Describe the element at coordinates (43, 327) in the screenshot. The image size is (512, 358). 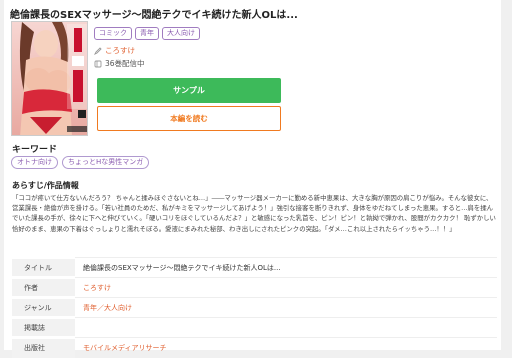
I see `info-label: 掲載誌` at that location.